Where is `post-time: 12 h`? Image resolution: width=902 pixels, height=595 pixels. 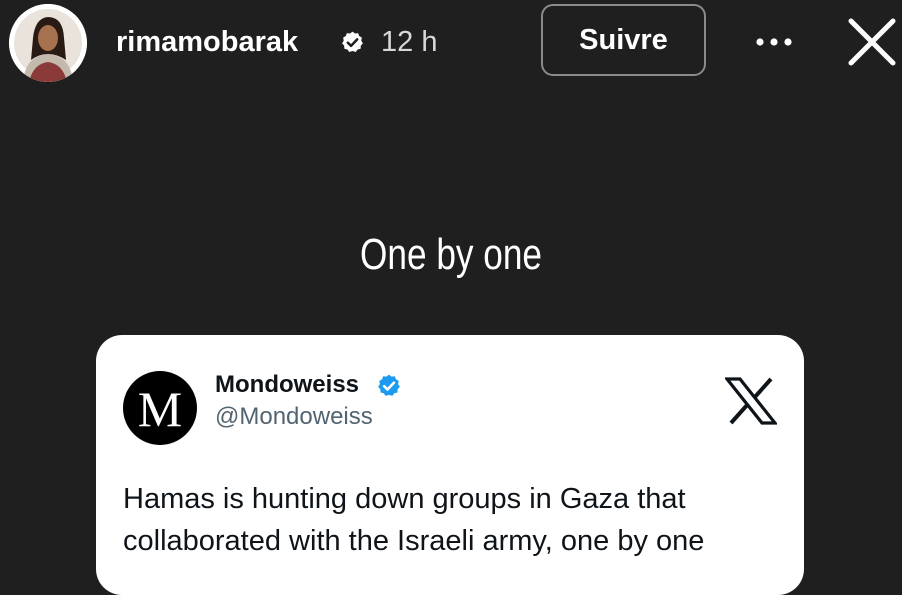 post-time: 12 h is located at coordinates (409, 42).